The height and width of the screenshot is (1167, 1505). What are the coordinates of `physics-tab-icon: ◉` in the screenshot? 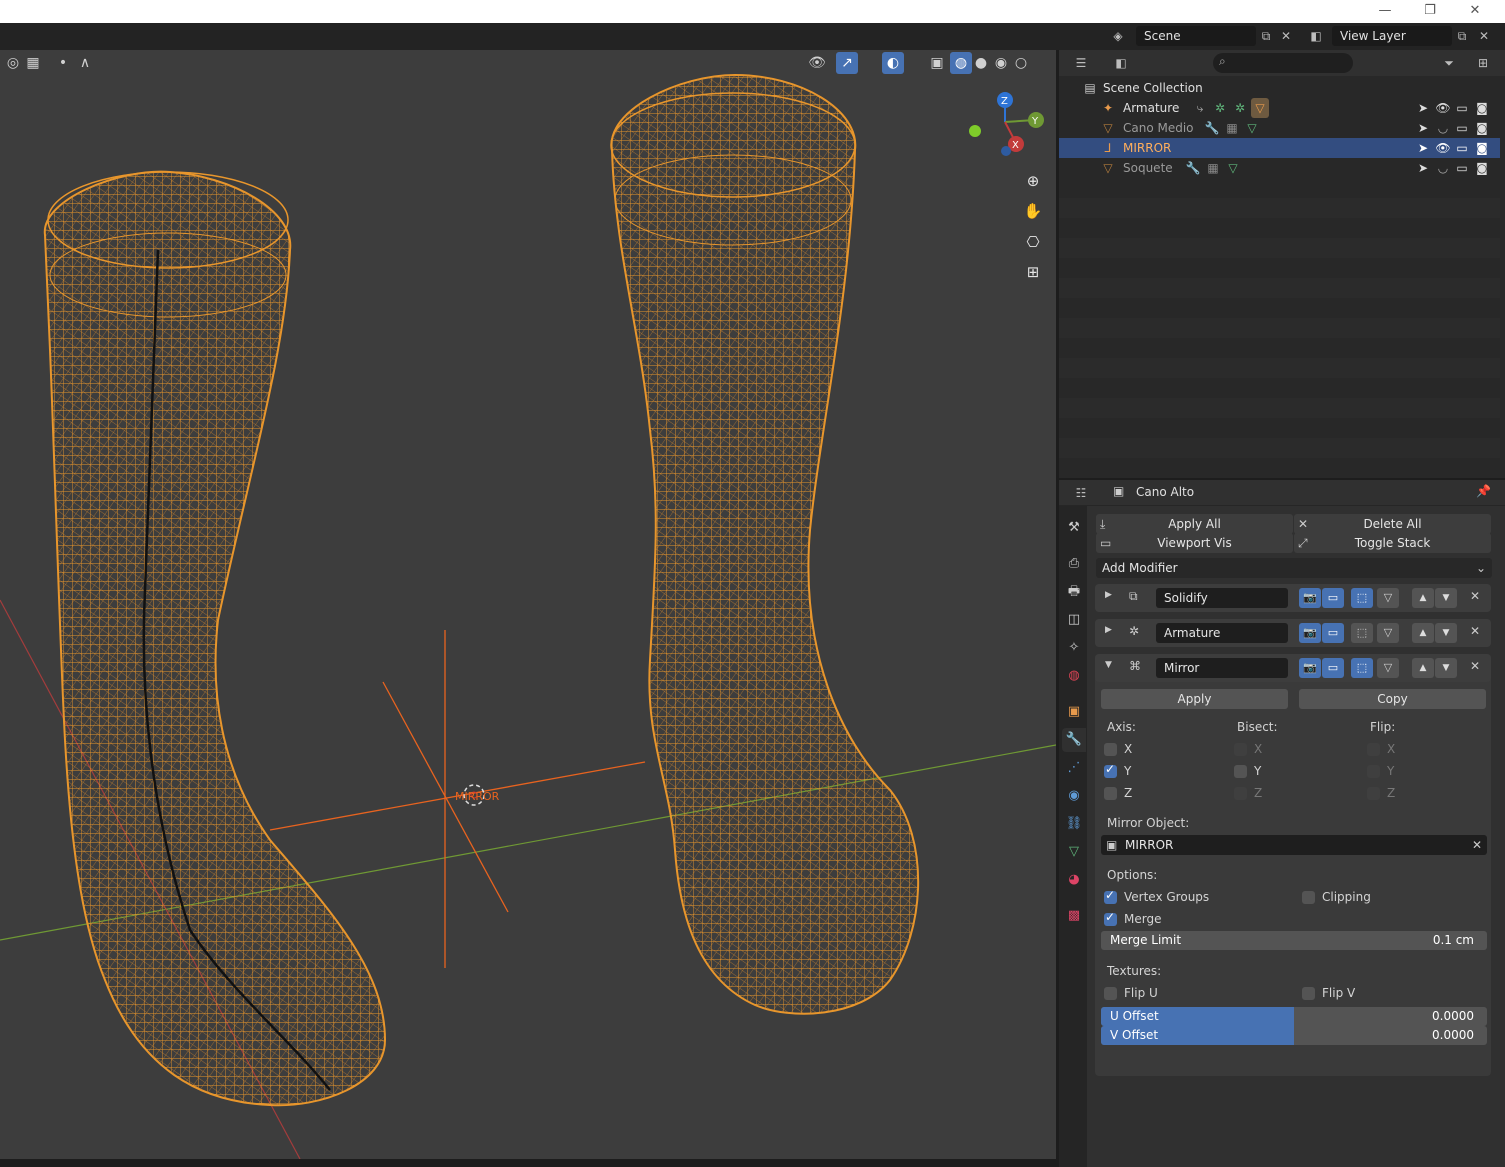 It's located at (1074, 796).